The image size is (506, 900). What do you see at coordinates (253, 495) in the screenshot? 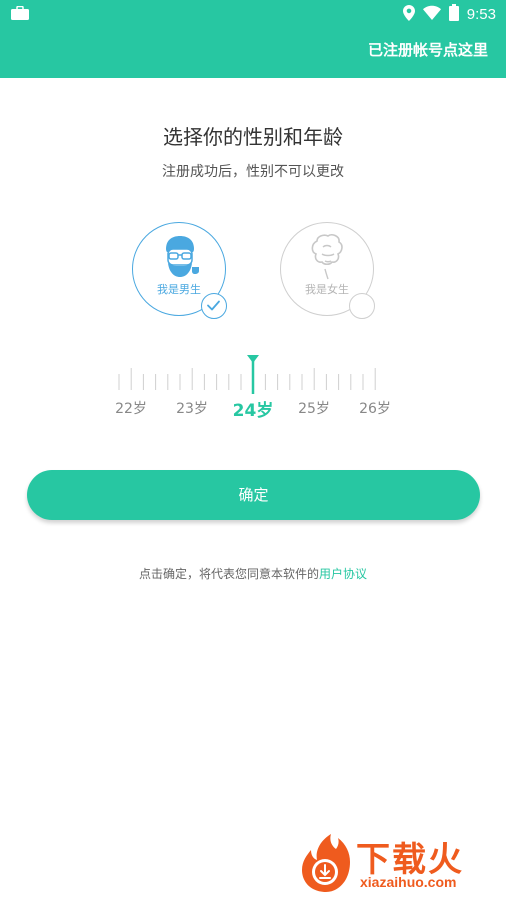
I see `confirm-button: 确定` at bounding box center [253, 495].